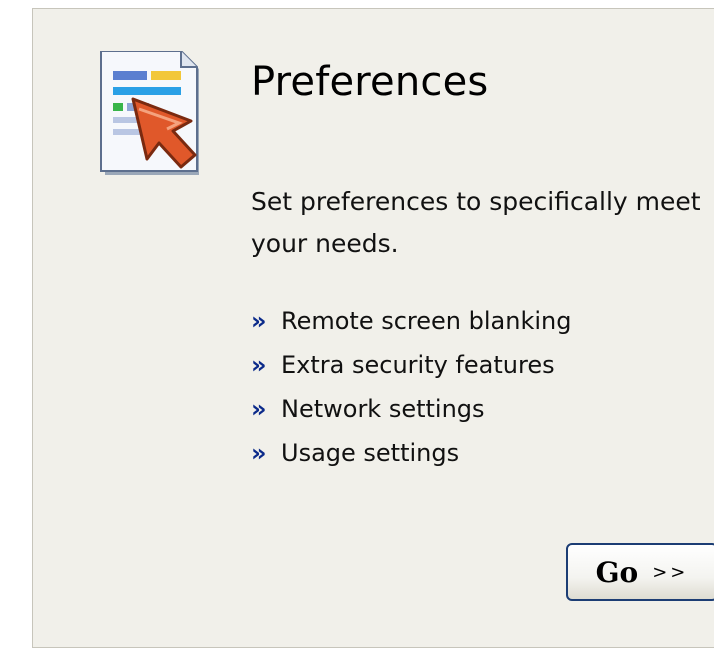  I want to click on list-item: » Remote screen blanking, so click(411, 321).